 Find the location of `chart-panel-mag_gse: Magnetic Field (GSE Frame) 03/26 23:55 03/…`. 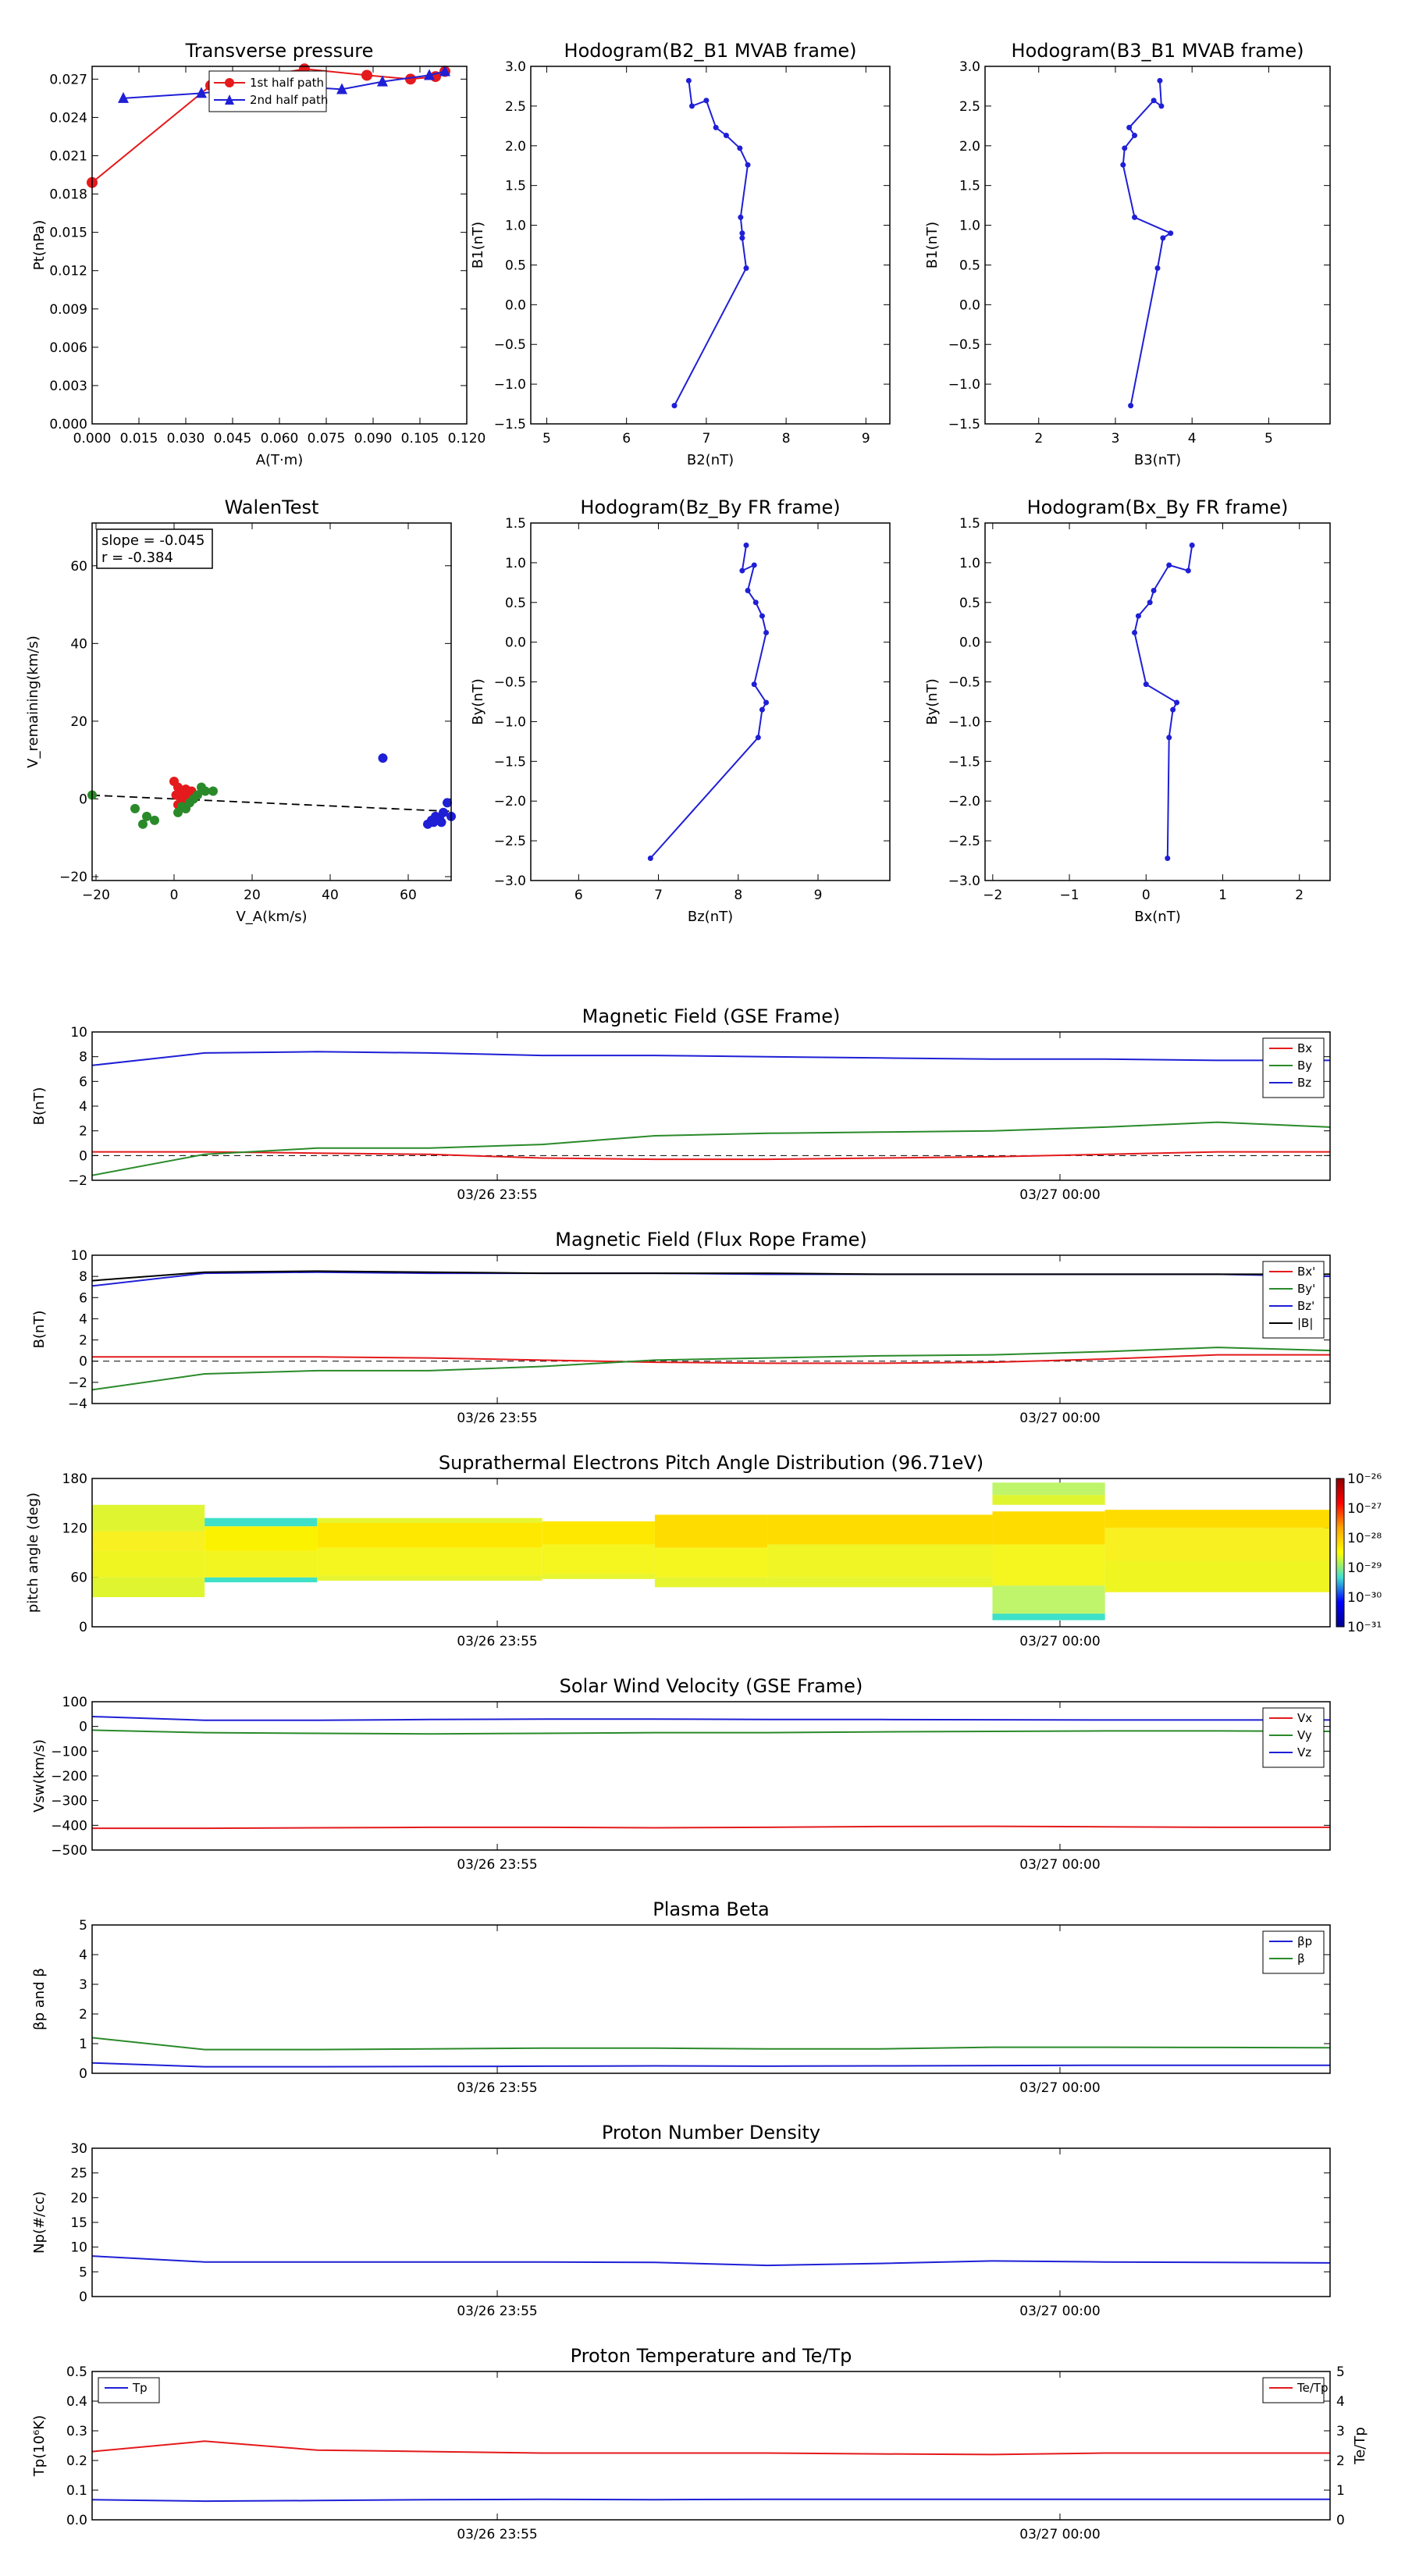

chart-panel-mag_gse: Magnetic Field (GSE Frame) 03/26 23:55 03/… is located at coordinates (681, 1104).